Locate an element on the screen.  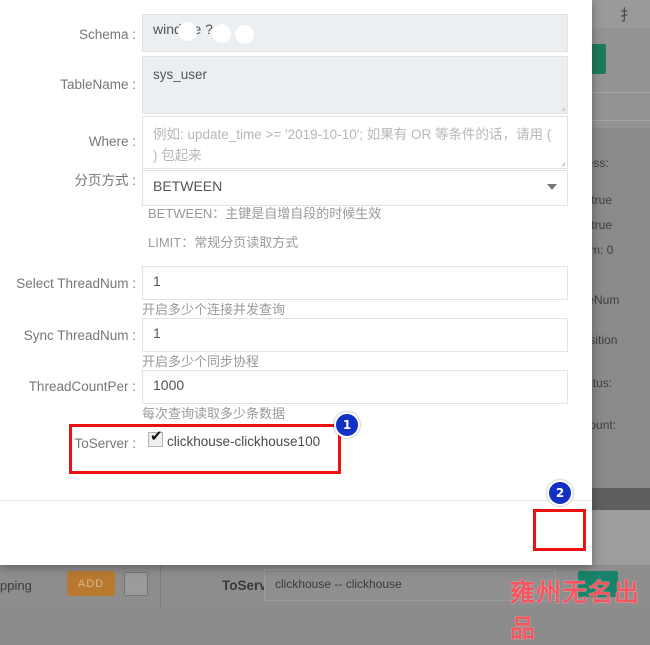
tablename-resize-grip is located at coordinates (563, 109).